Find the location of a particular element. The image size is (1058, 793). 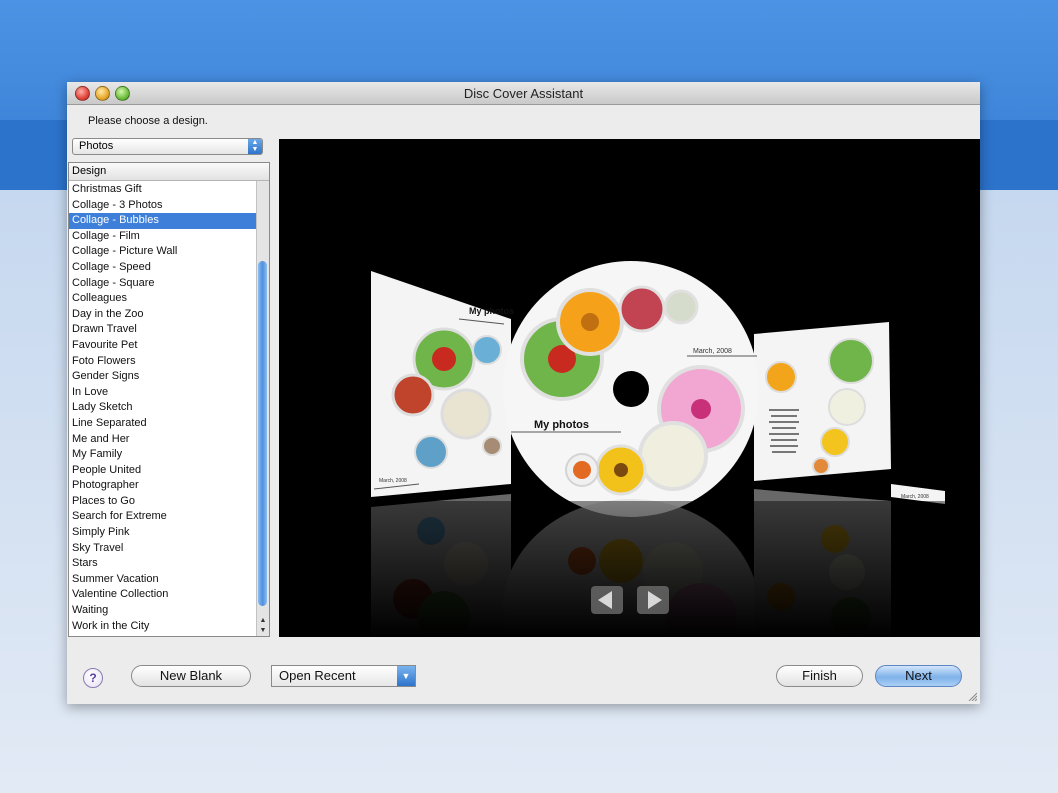

design-list-scrollbar: ▲ ▼ is located at coordinates (262, 408).